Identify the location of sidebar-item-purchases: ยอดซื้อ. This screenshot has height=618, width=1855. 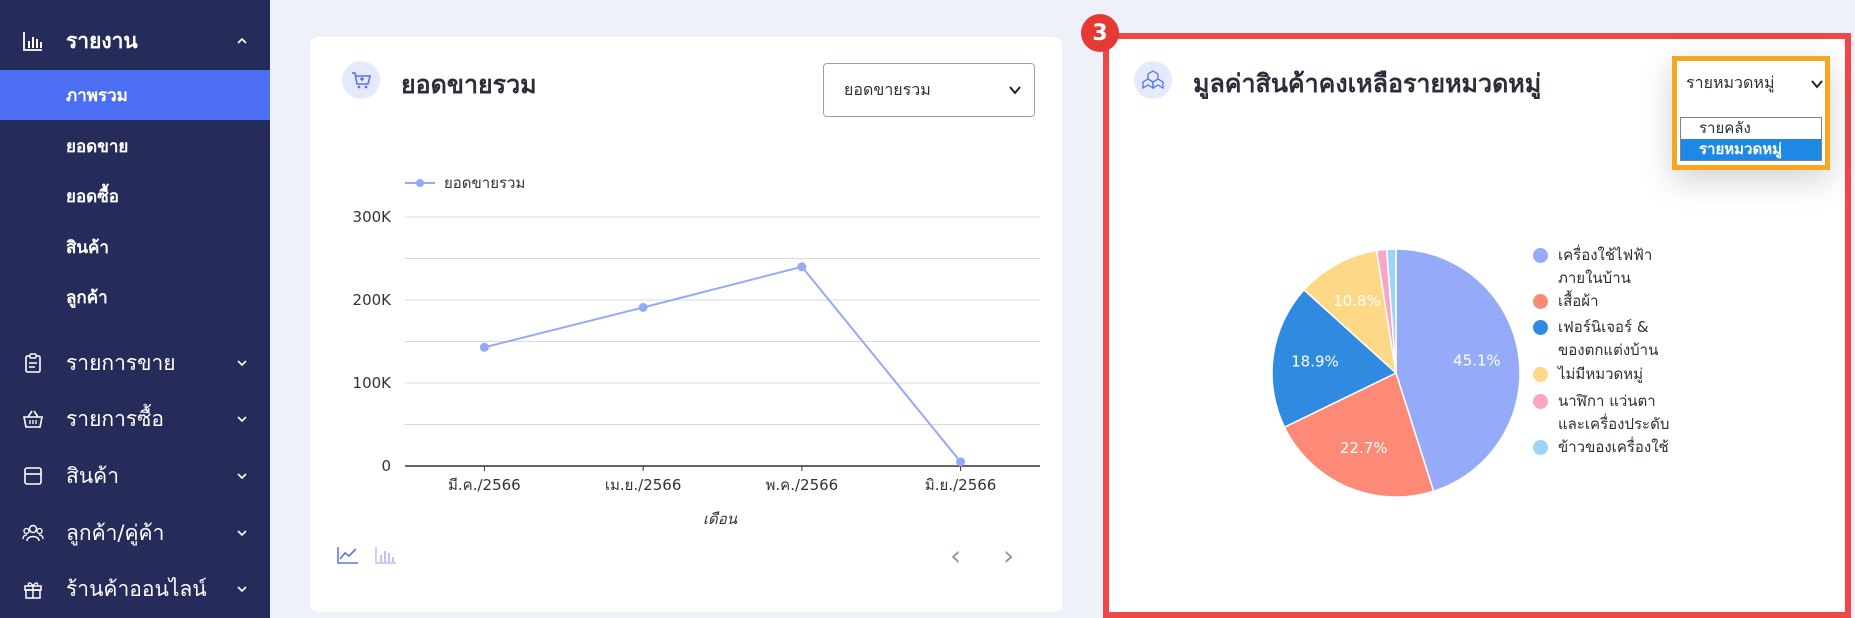
(135, 196).